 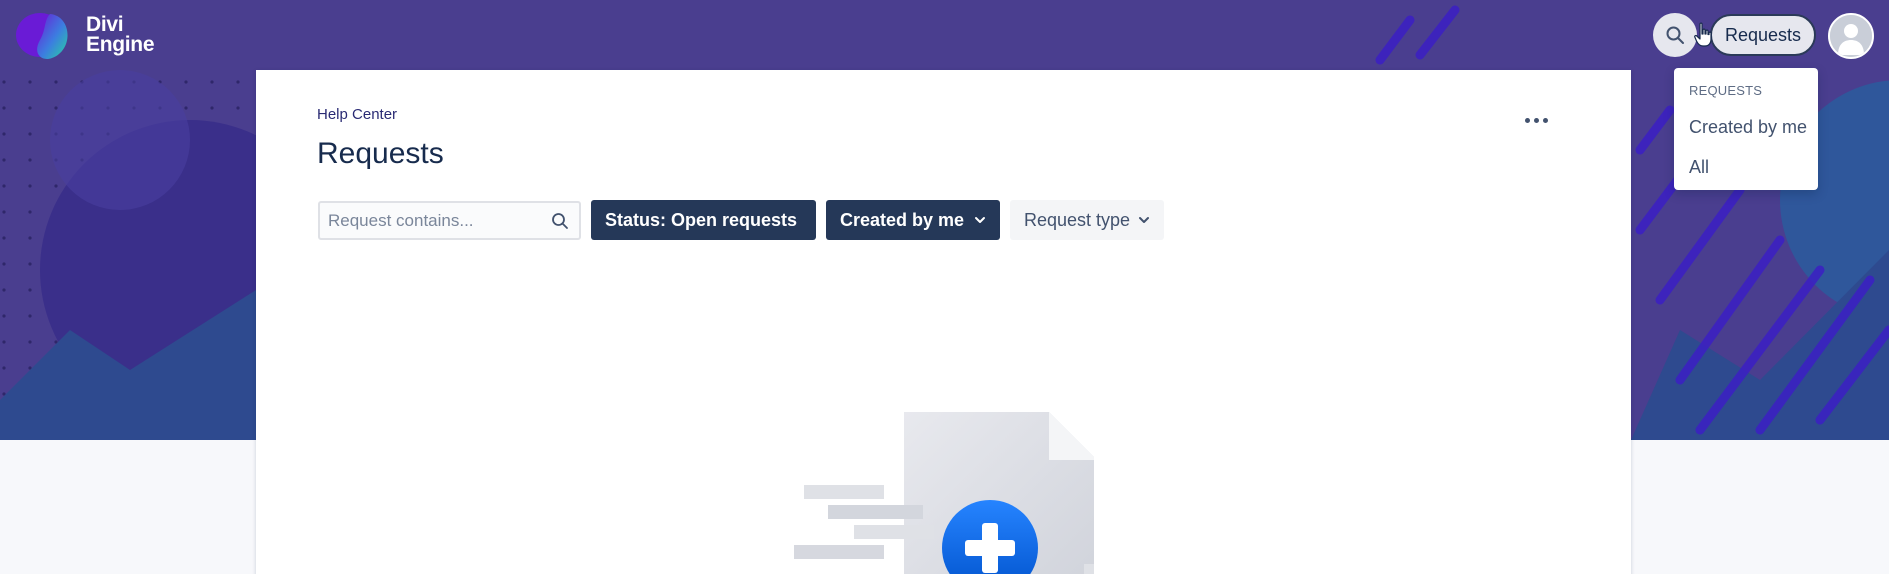 I want to click on request-search-field, so click(x=449, y=220).